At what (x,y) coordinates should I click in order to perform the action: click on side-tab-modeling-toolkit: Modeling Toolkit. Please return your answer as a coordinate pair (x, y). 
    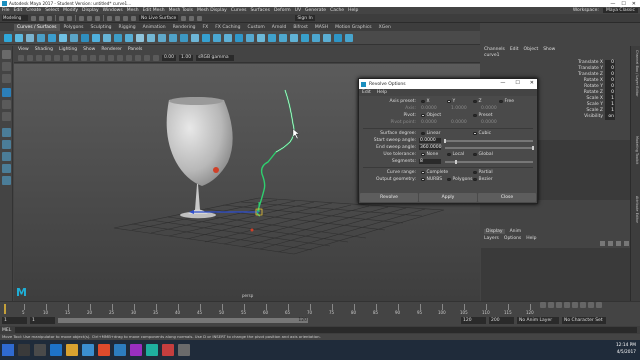
    Looking at the image, I should click on (636, 150).